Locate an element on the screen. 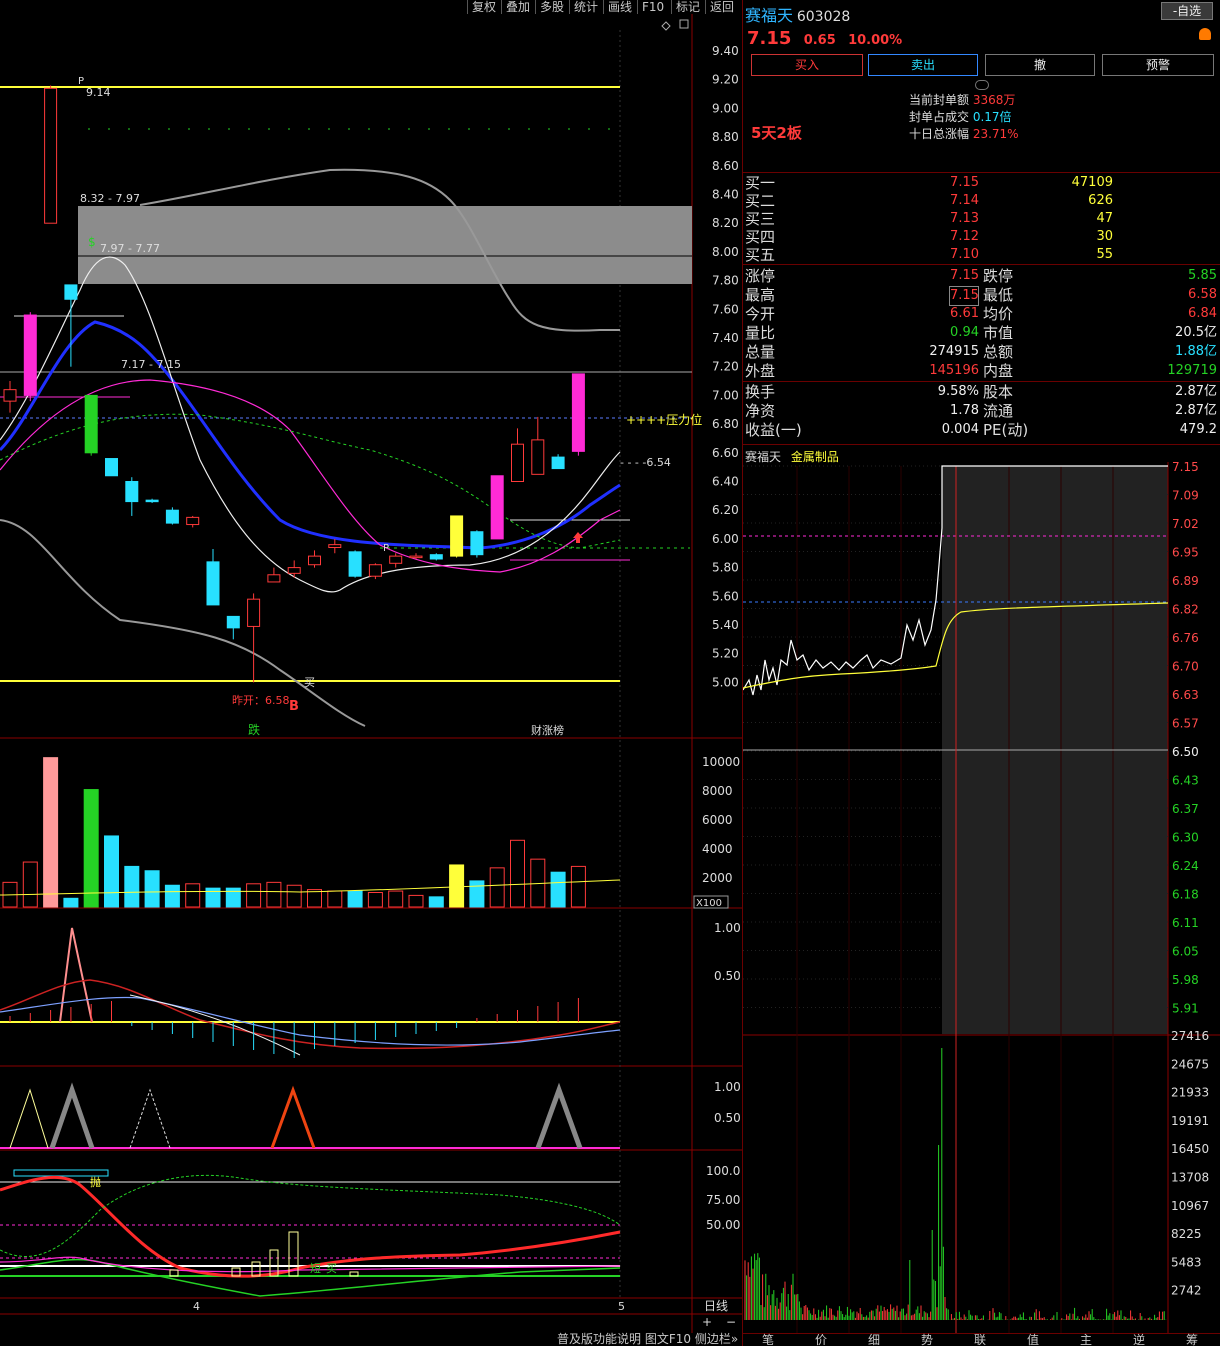  menu-fuquan: 复权 is located at coordinates (483, 7).